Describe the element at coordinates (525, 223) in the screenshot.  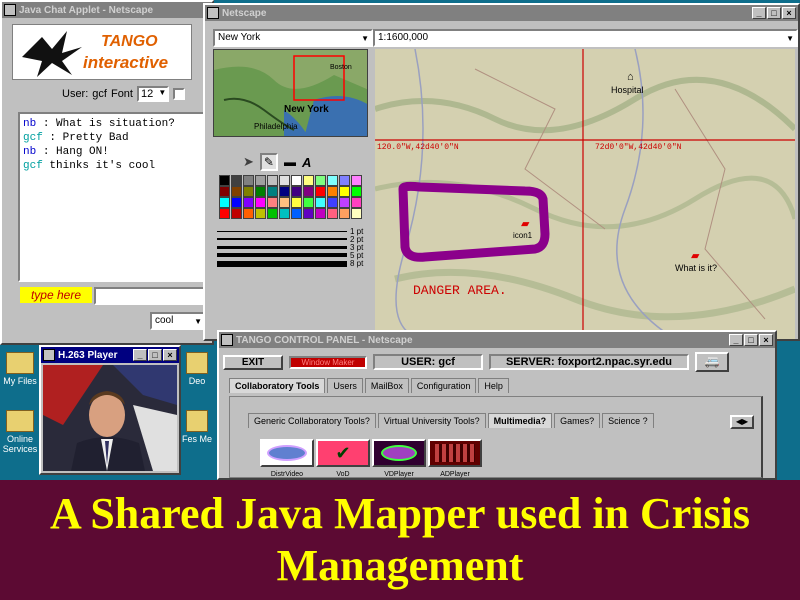
I see `car-icon: ▰` at that location.